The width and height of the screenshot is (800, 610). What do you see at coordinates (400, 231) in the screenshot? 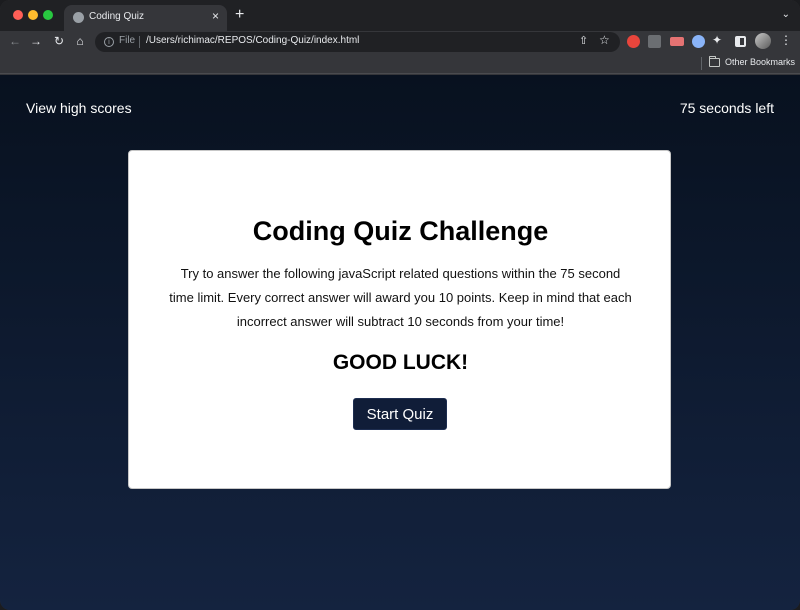
I see `quiz-title: Coding Quiz Challenge` at bounding box center [400, 231].